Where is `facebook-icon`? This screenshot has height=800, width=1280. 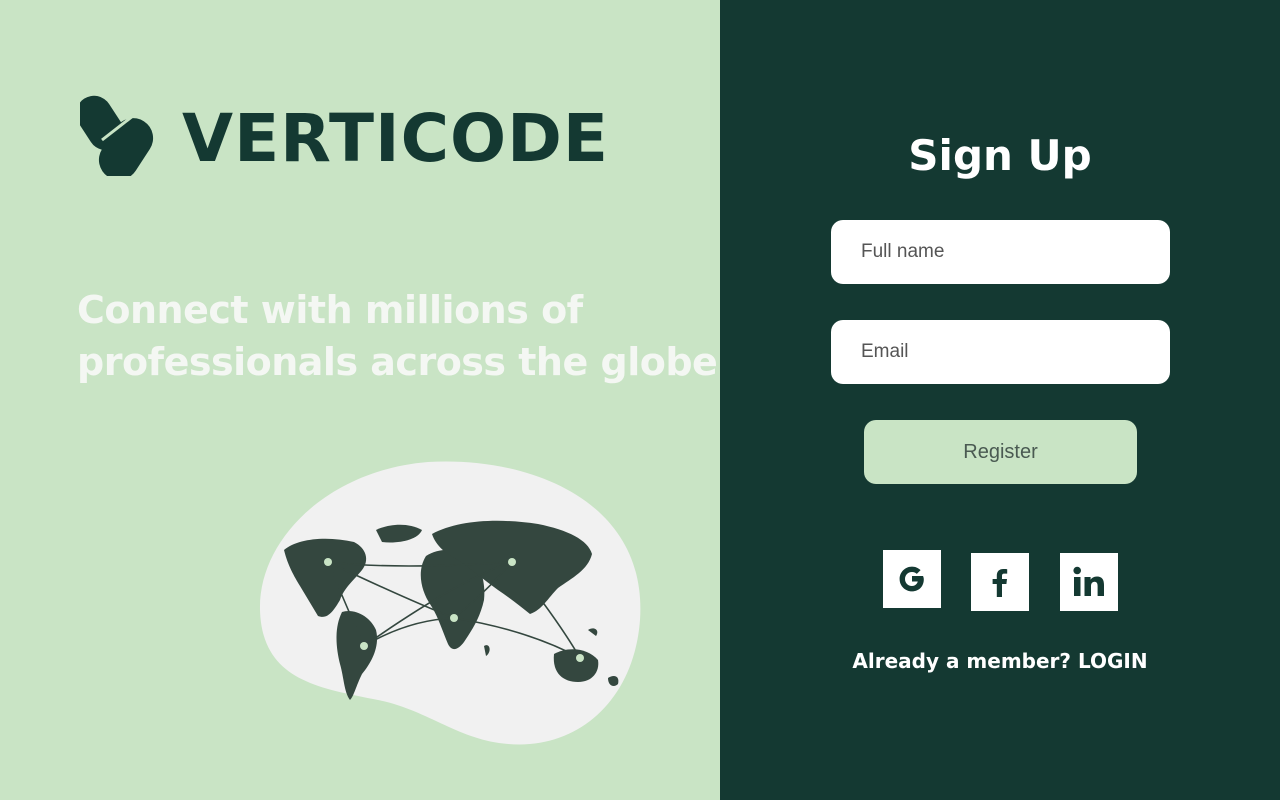 facebook-icon is located at coordinates (1000, 583).